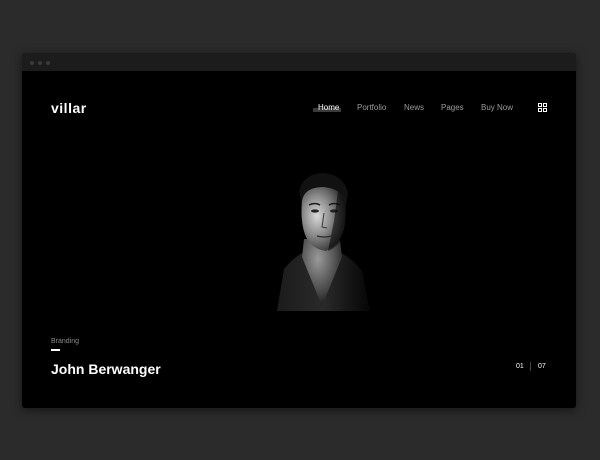 The image size is (600, 460). I want to click on pager-divider, so click(530, 366).